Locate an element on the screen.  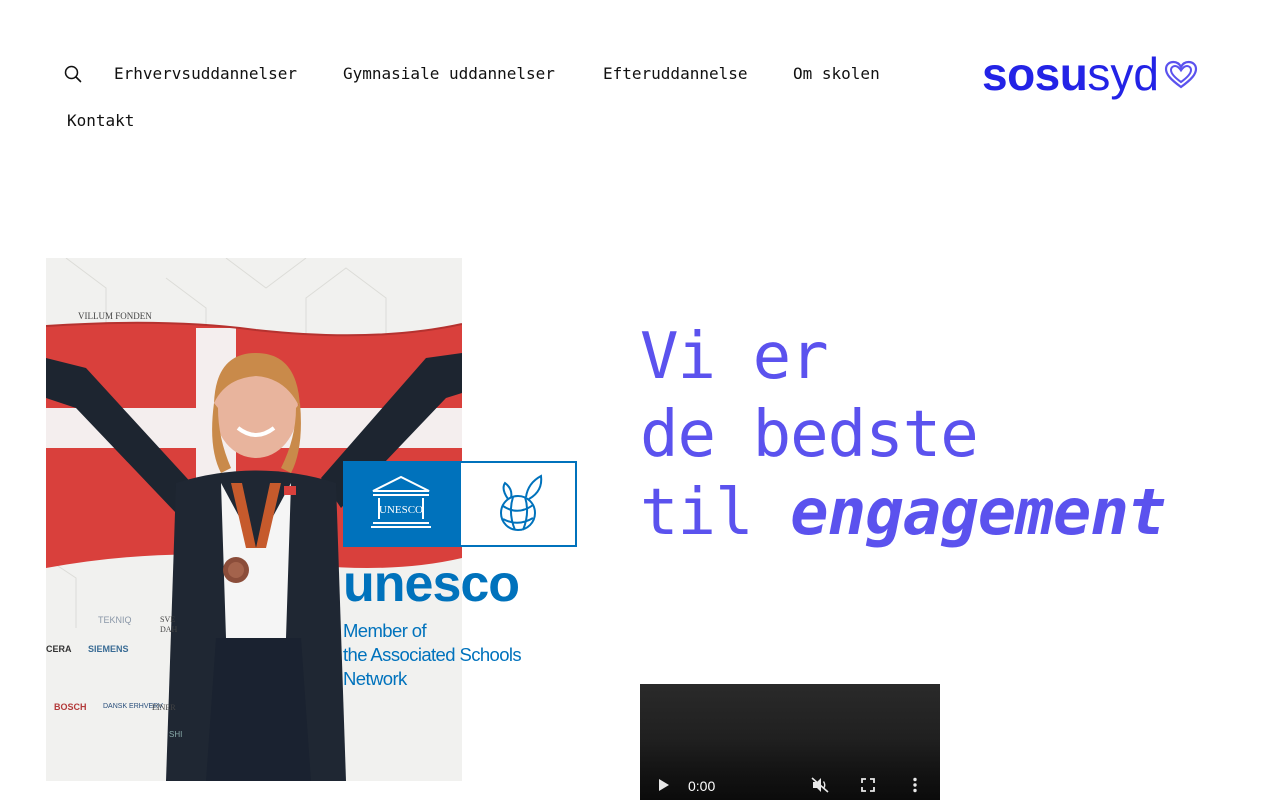
play-button is located at coordinates (664, 785).